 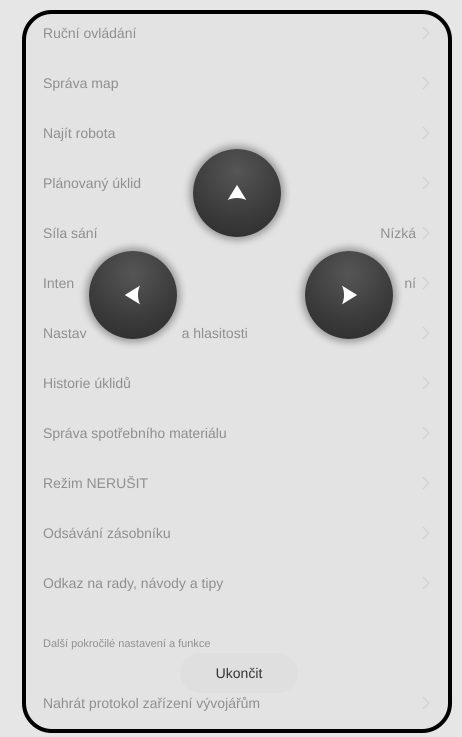 I want to click on menu-item-label: Ruční ovládání, so click(x=89, y=33).